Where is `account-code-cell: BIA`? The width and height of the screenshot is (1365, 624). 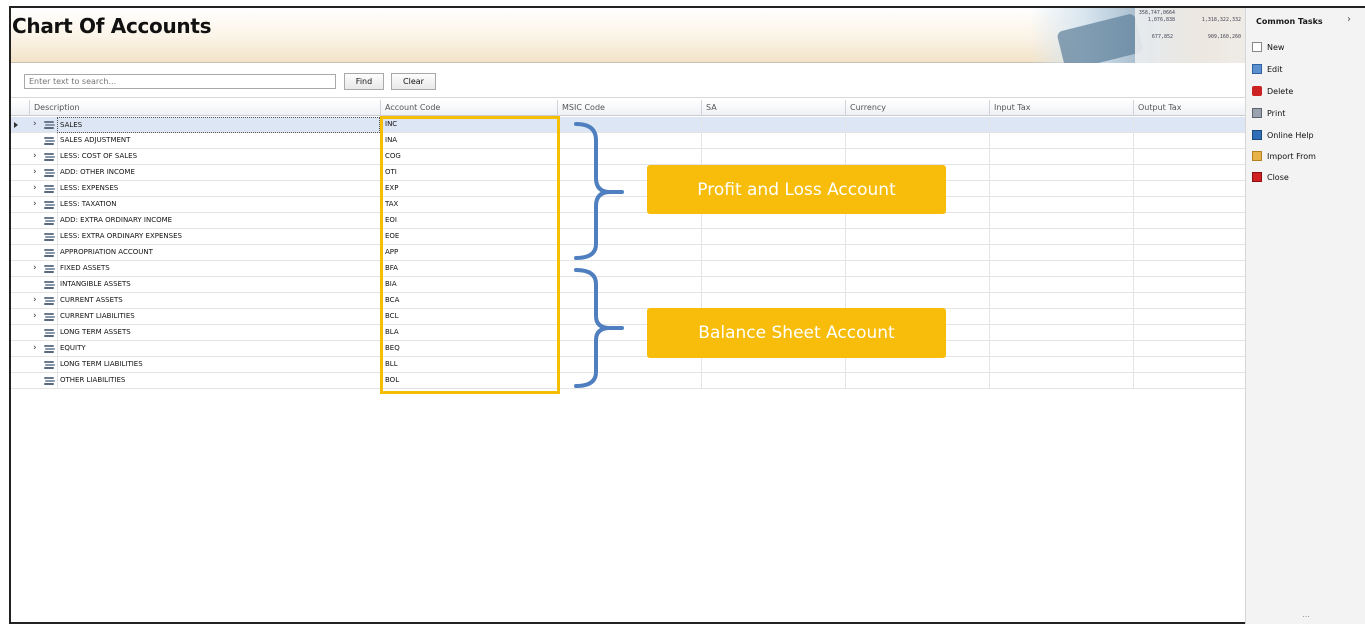 account-code-cell: BIA is located at coordinates (468, 285).